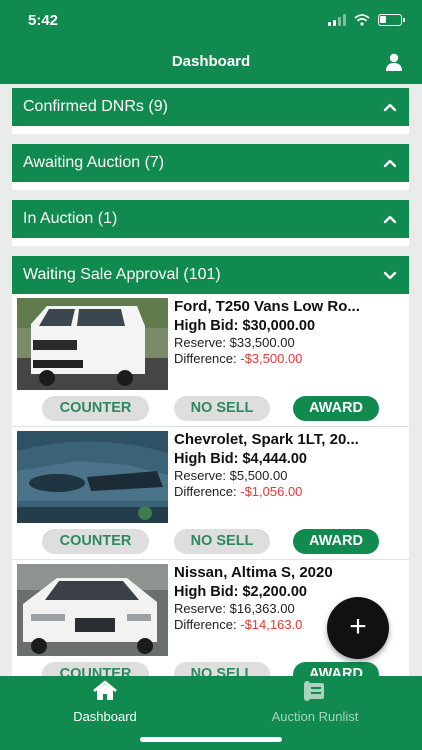  What do you see at coordinates (315, 716) in the screenshot?
I see `tab-label: Auction Runlist` at bounding box center [315, 716].